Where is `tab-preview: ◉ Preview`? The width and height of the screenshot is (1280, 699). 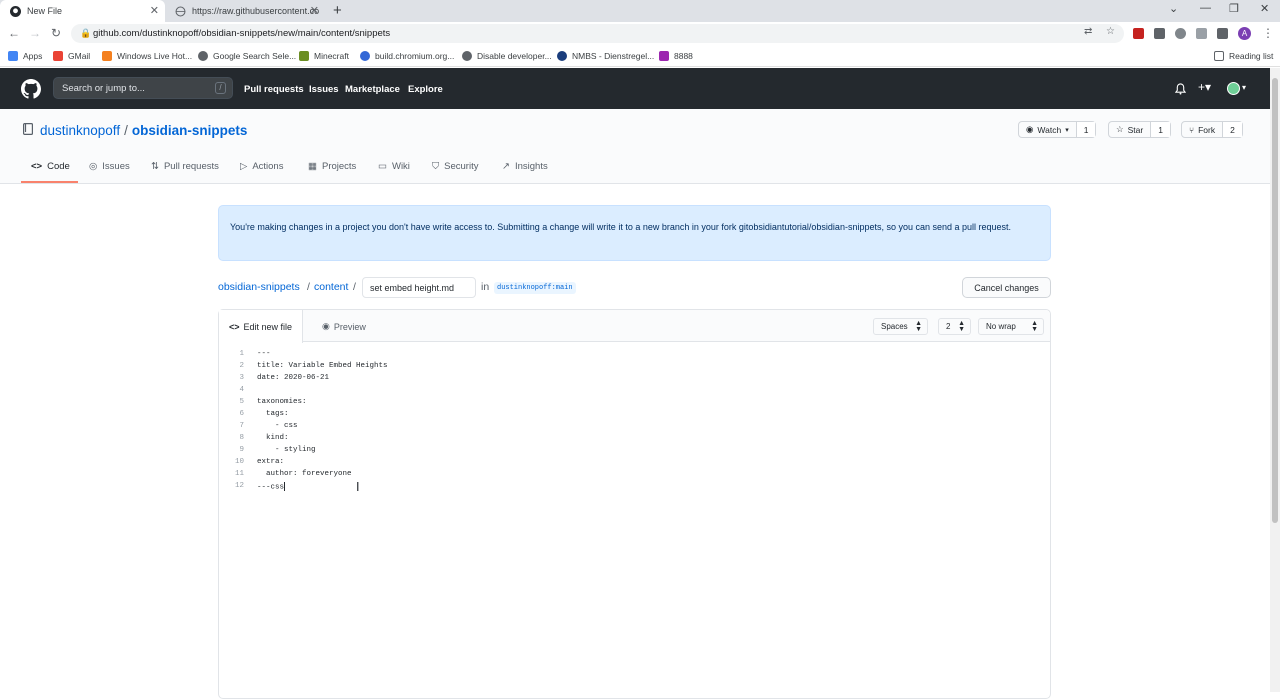 tab-preview: ◉ Preview is located at coordinates (344, 326).